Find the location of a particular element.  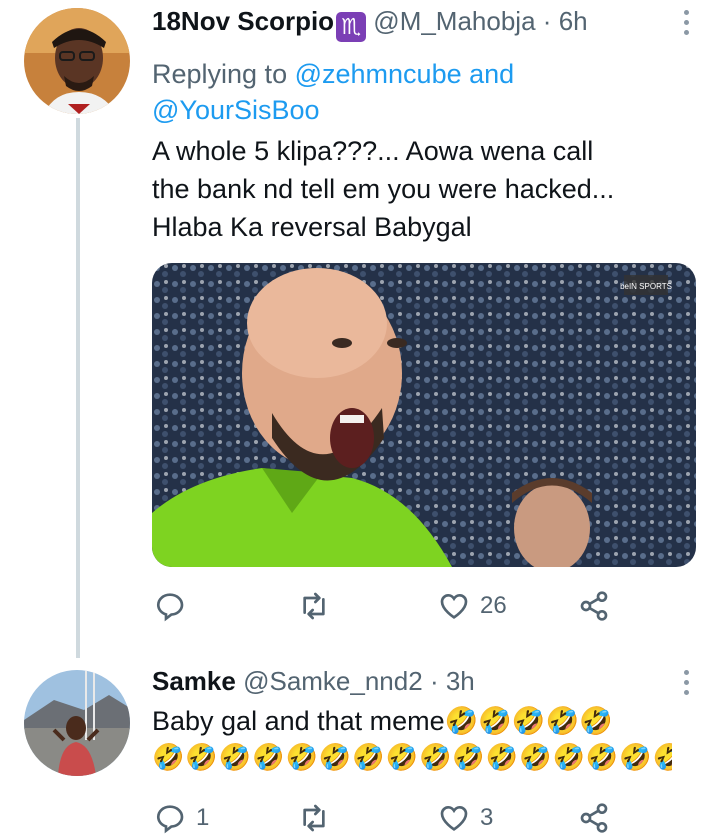

like-count: 26 is located at coordinates (493, 605).